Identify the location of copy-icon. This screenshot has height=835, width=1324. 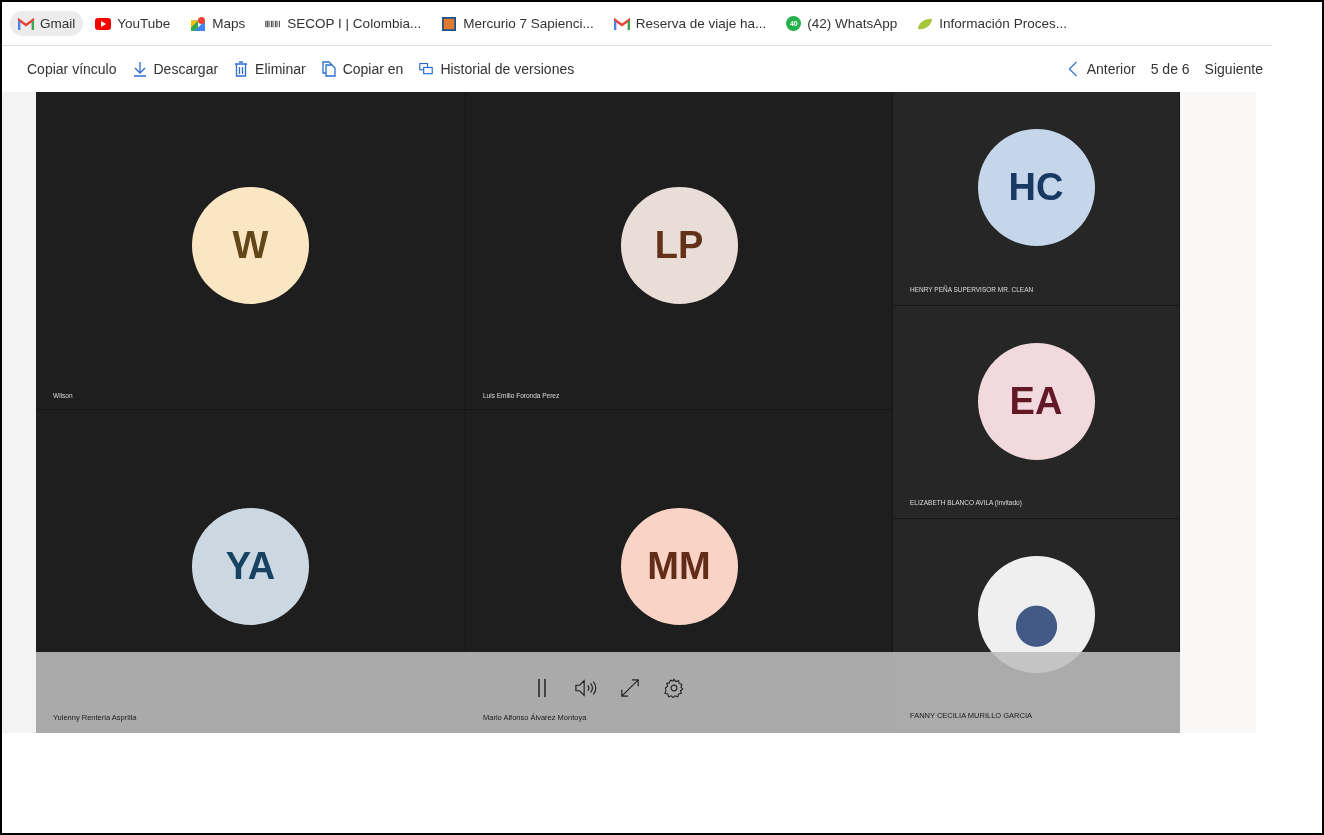
(328, 69).